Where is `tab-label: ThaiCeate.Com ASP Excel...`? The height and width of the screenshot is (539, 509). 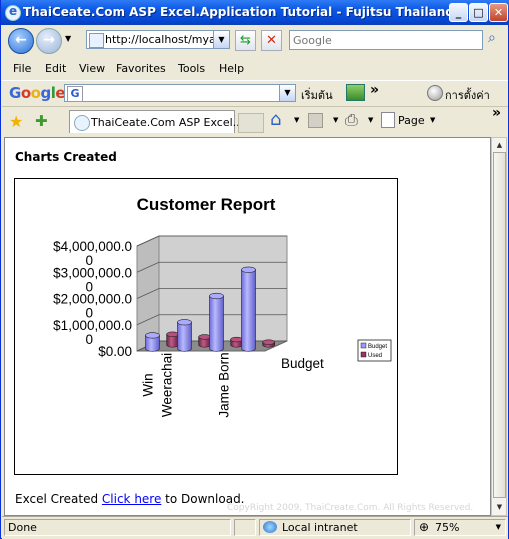 tab-label: ThaiCeate.Com ASP Excel... is located at coordinates (167, 122).